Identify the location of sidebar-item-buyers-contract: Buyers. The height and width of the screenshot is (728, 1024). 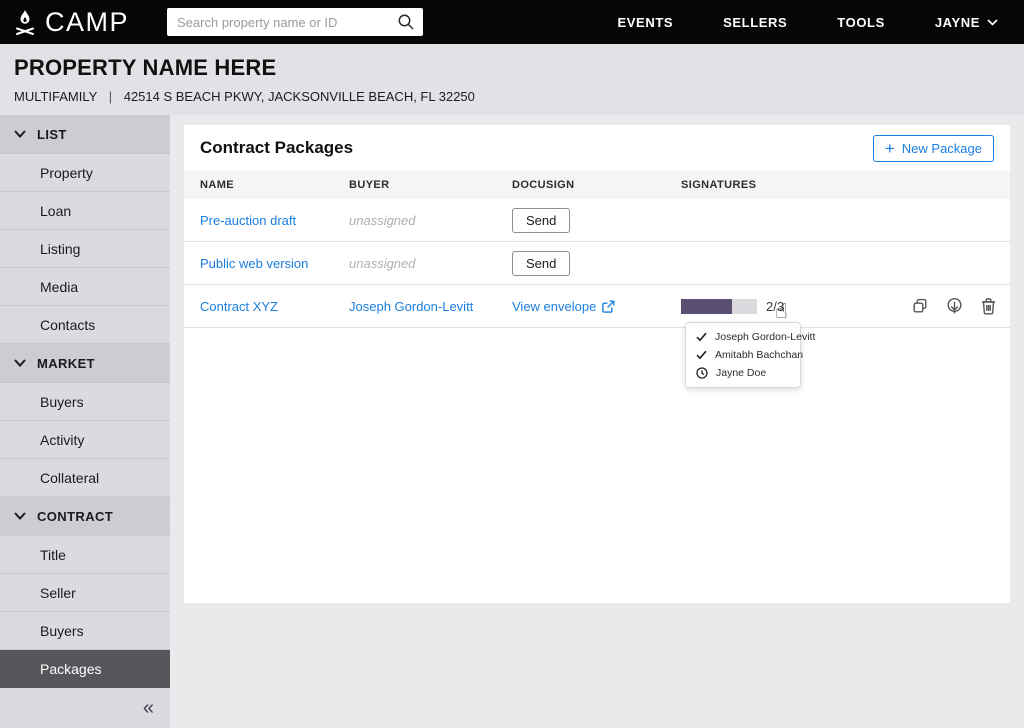
(85, 631).